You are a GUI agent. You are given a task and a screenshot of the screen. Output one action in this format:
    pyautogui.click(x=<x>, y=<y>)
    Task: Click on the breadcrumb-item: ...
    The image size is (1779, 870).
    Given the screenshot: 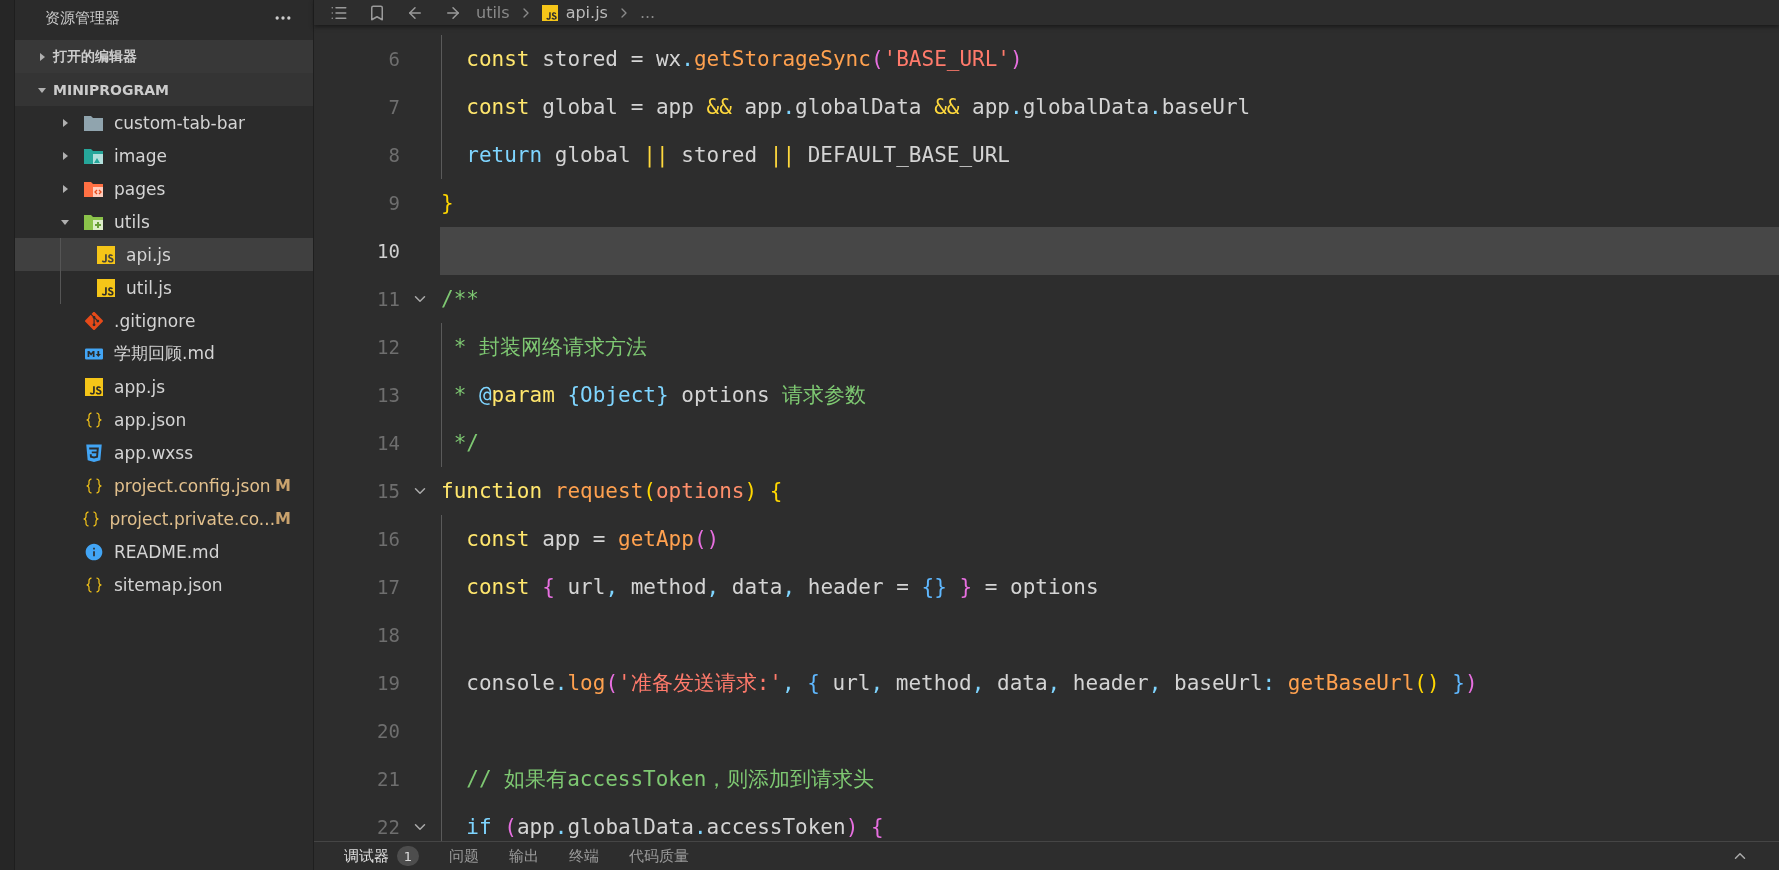 What is the action you would take?
    pyautogui.click(x=647, y=12)
    